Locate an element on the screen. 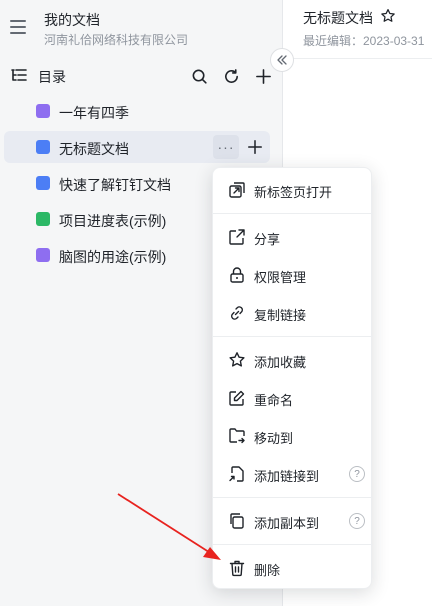 This screenshot has height=606, width=432. menu-add-favorite: 添加收藏 is located at coordinates (293, 360).